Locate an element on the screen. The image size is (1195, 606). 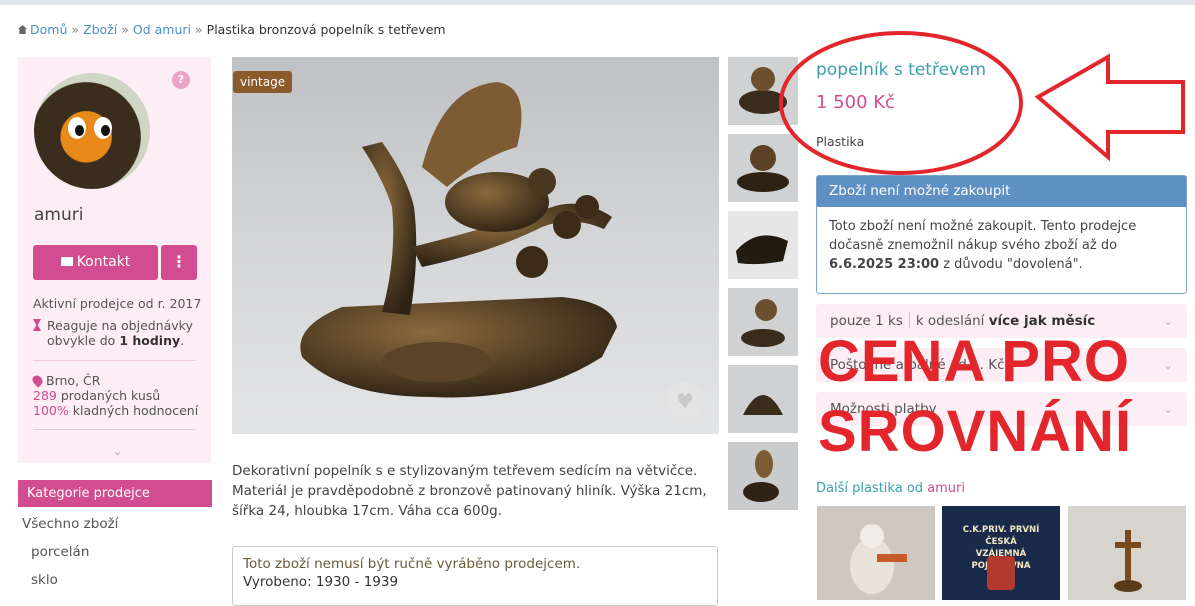
vintage-badge: vintage is located at coordinates (263, 82).